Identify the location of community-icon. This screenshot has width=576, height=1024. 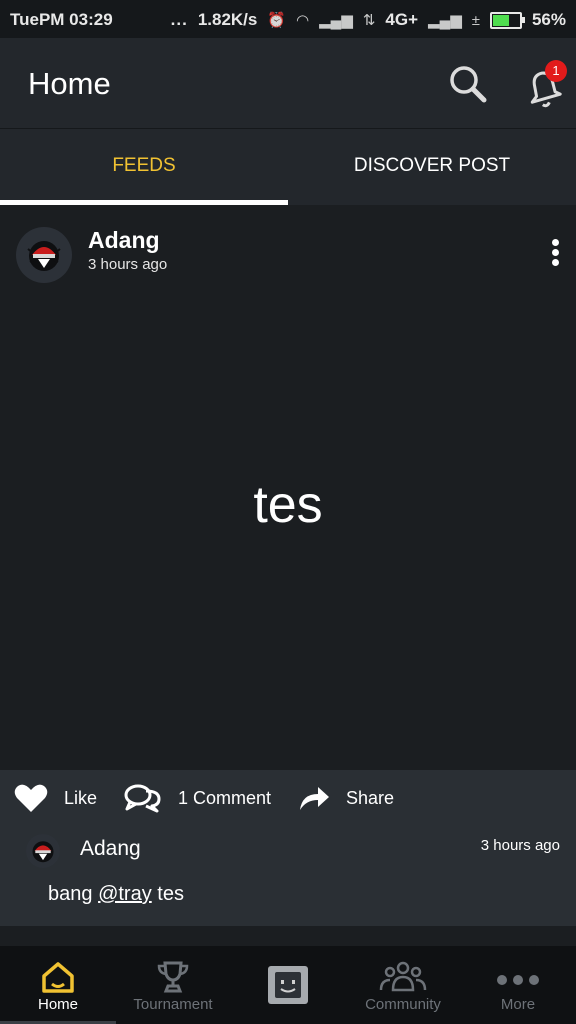
(403, 976).